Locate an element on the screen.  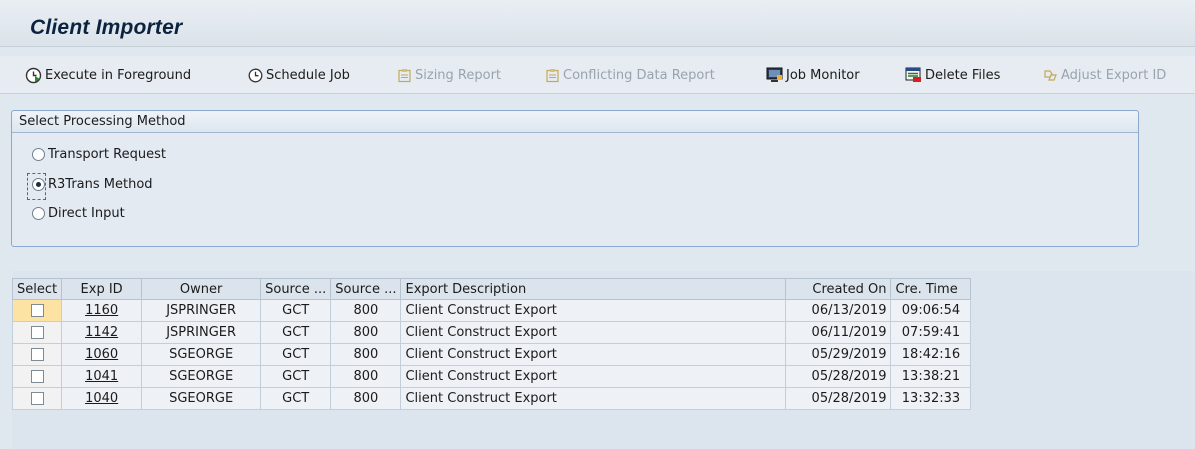
radio-transport-request: Transport Request is located at coordinates (99, 154).